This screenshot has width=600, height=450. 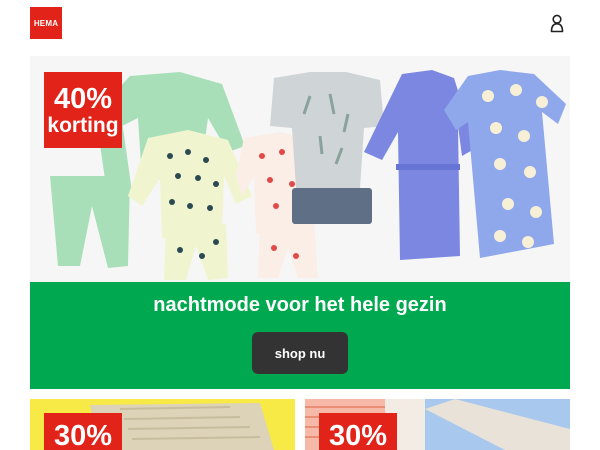 I want to click on hero-title: nachtmode voor het hele gezin, so click(x=300, y=305).